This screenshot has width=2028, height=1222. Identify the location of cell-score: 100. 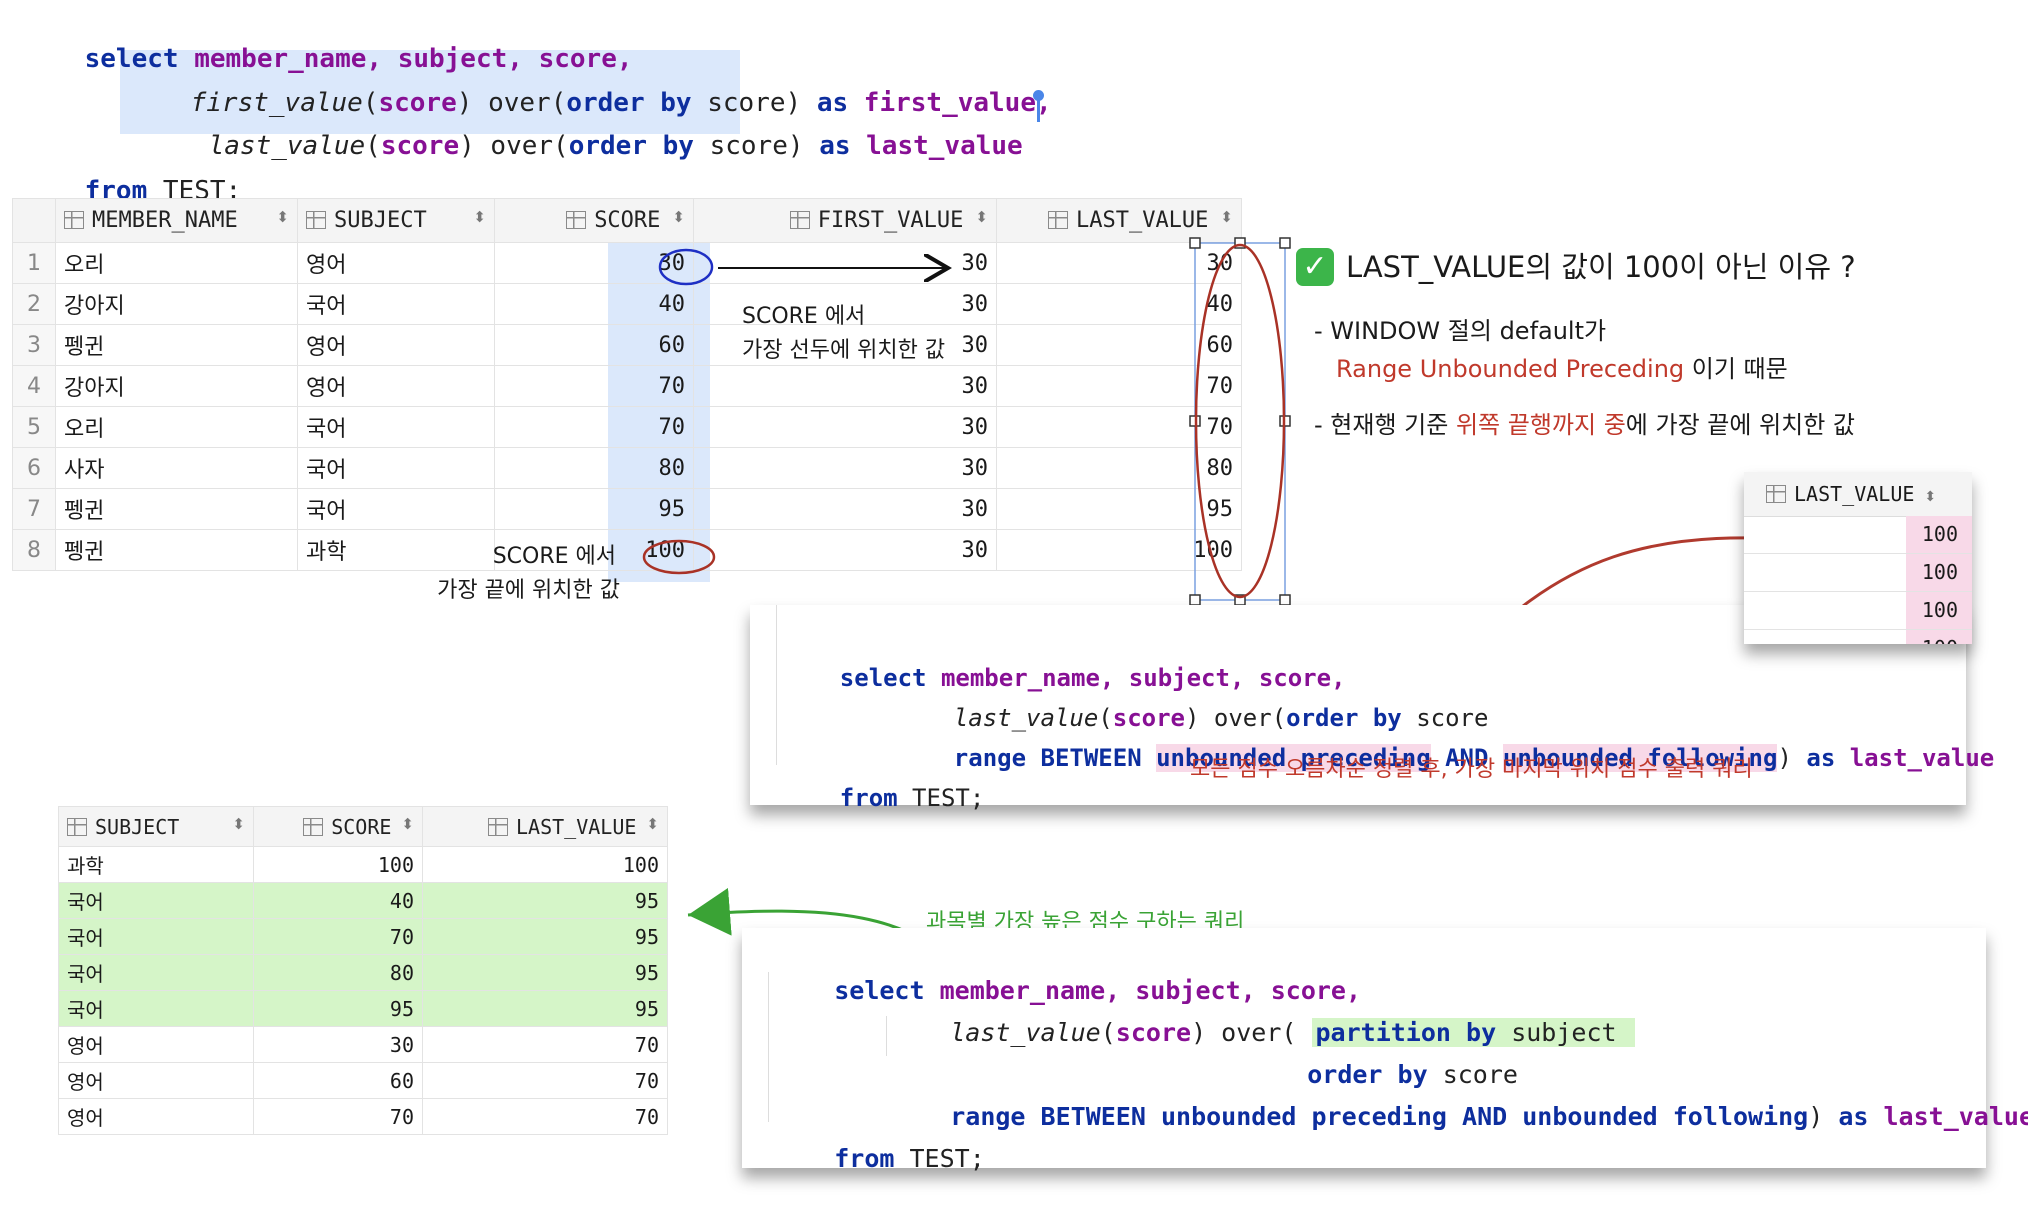
(338, 864).